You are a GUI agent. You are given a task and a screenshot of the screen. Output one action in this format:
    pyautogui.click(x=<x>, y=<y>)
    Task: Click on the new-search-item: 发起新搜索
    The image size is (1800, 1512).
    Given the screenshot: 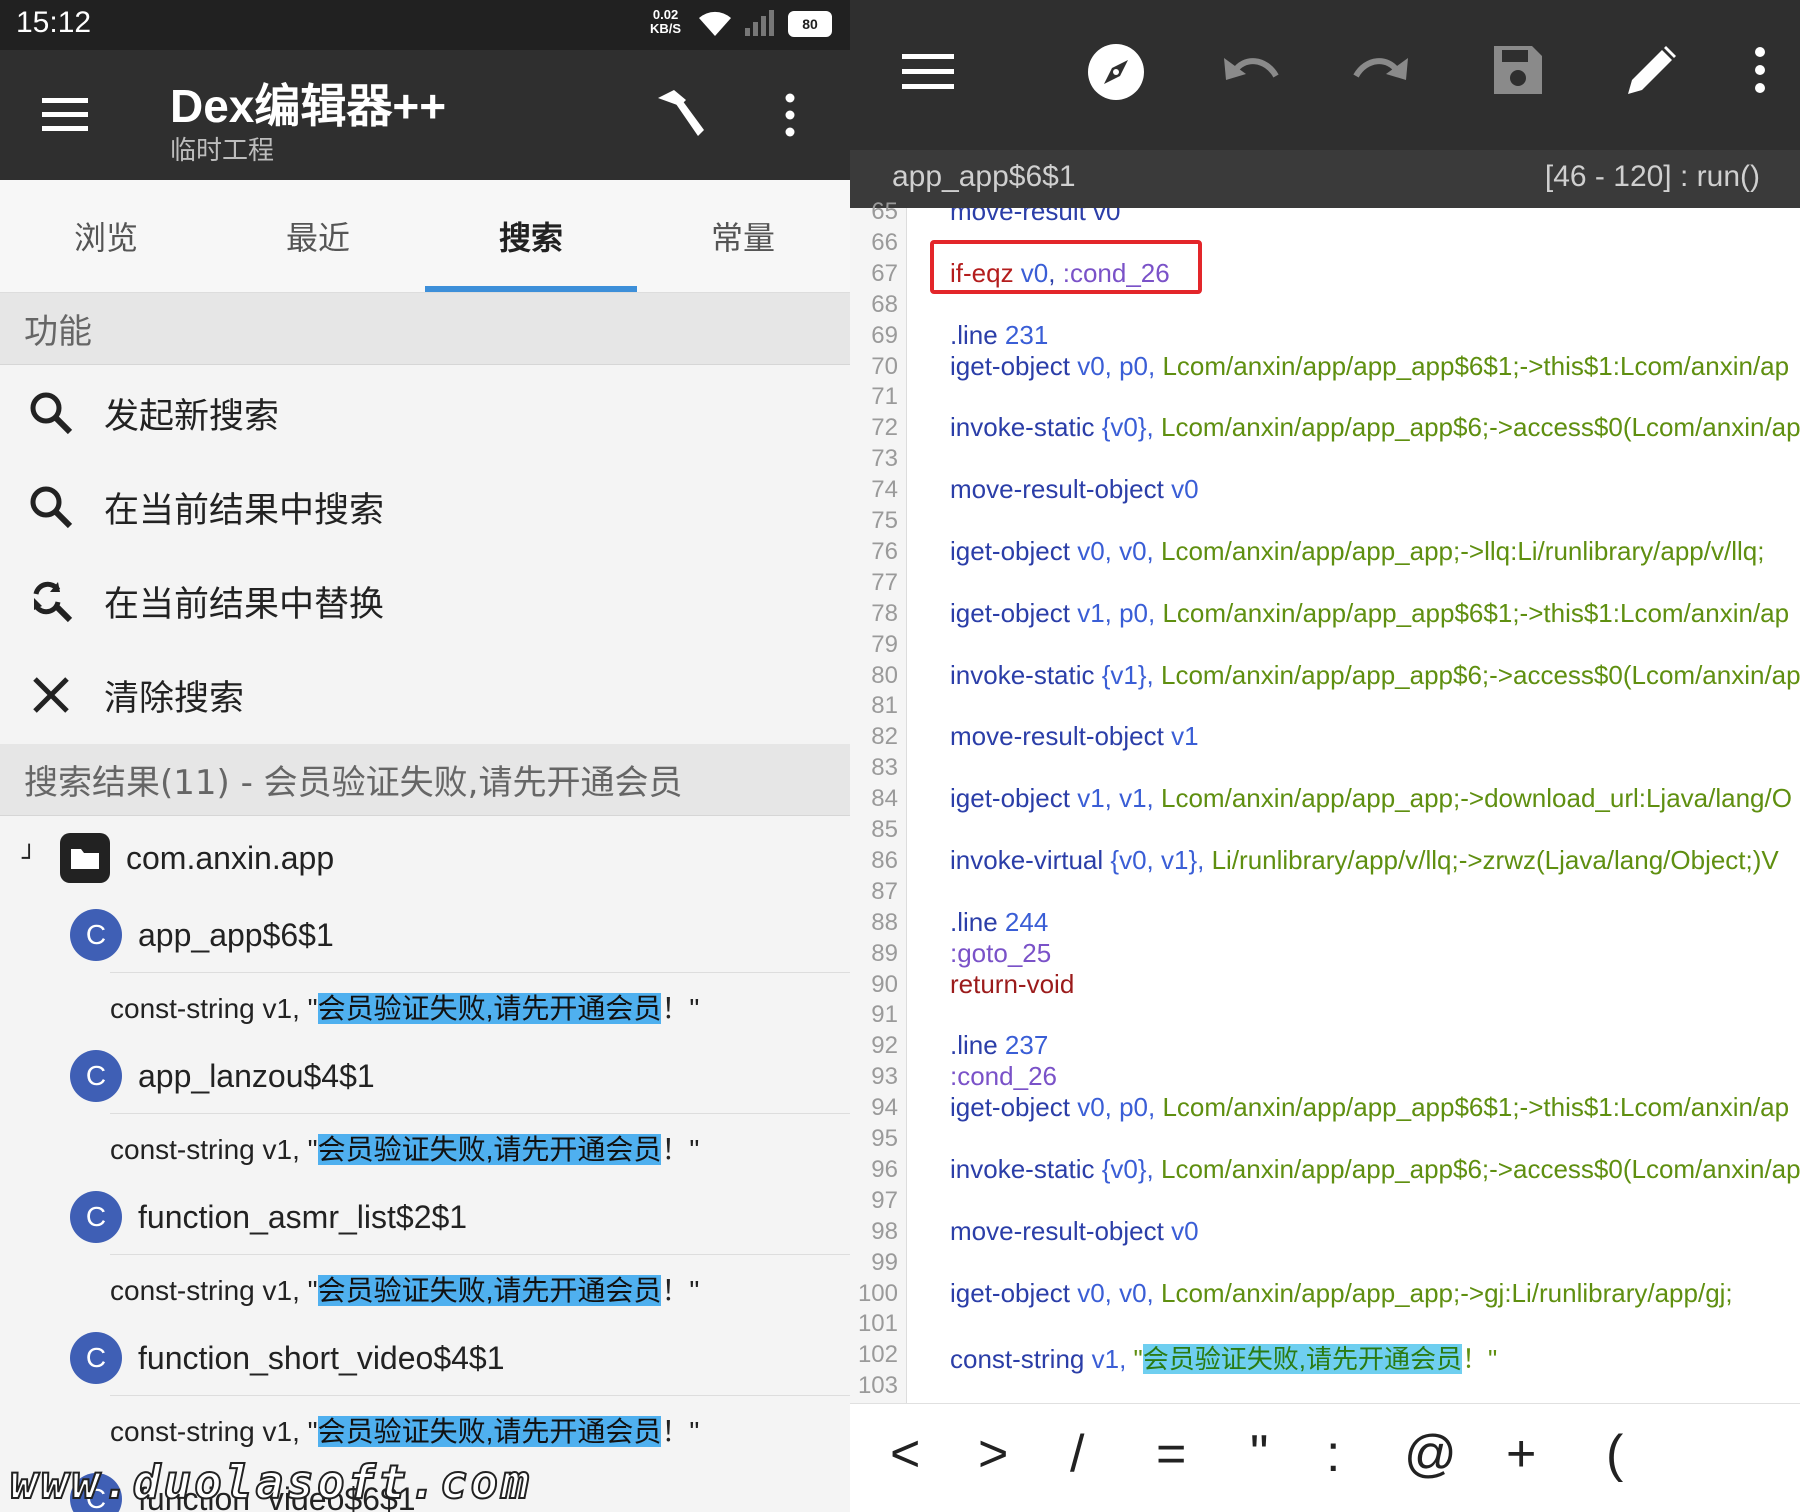 What is the action you would take?
    pyautogui.click(x=425, y=413)
    